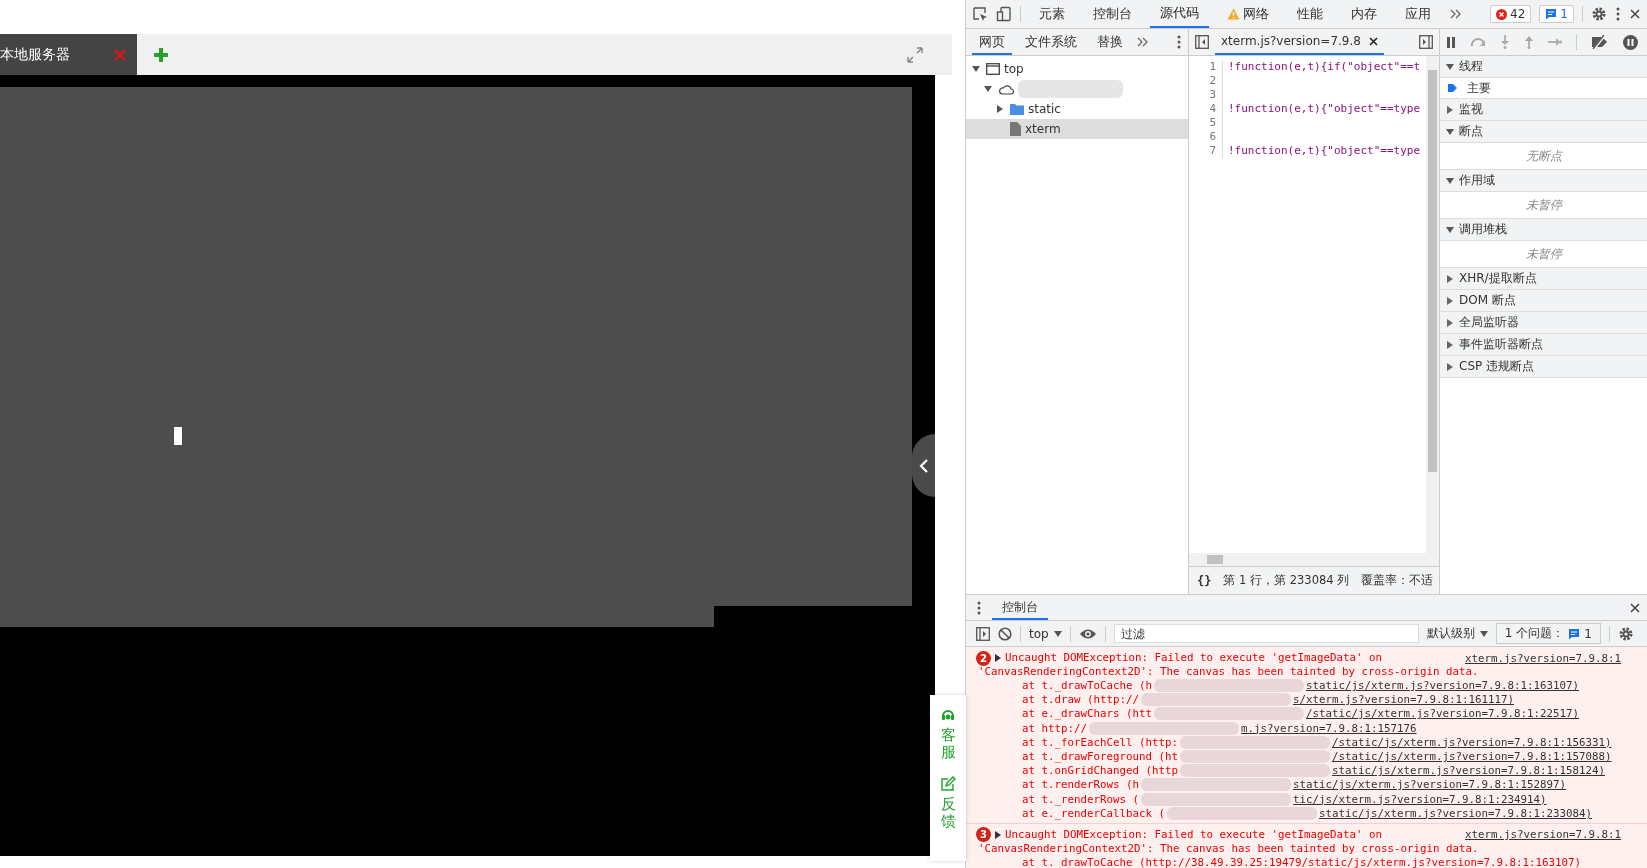 The image size is (1647, 868). Describe the element at coordinates (1005, 633) in the screenshot. I see `clear-icon` at that location.